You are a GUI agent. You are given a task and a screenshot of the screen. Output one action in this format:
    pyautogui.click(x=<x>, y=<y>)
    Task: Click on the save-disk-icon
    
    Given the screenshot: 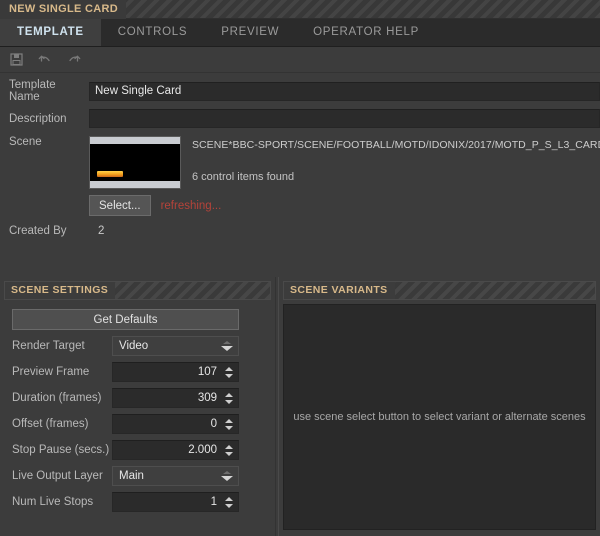 What is the action you would take?
    pyautogui.click(x=16, y=60)
    